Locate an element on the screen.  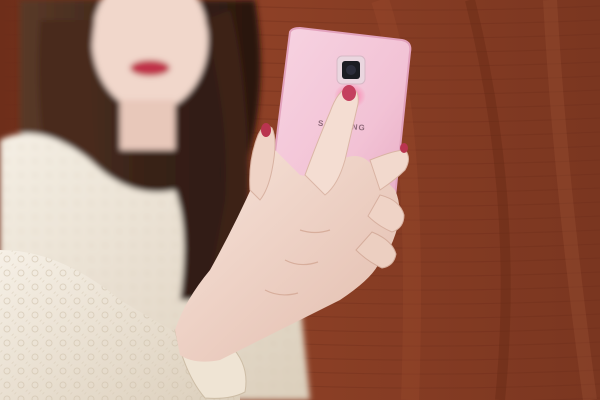
index-fingernail is located at coordinates (349, 93).